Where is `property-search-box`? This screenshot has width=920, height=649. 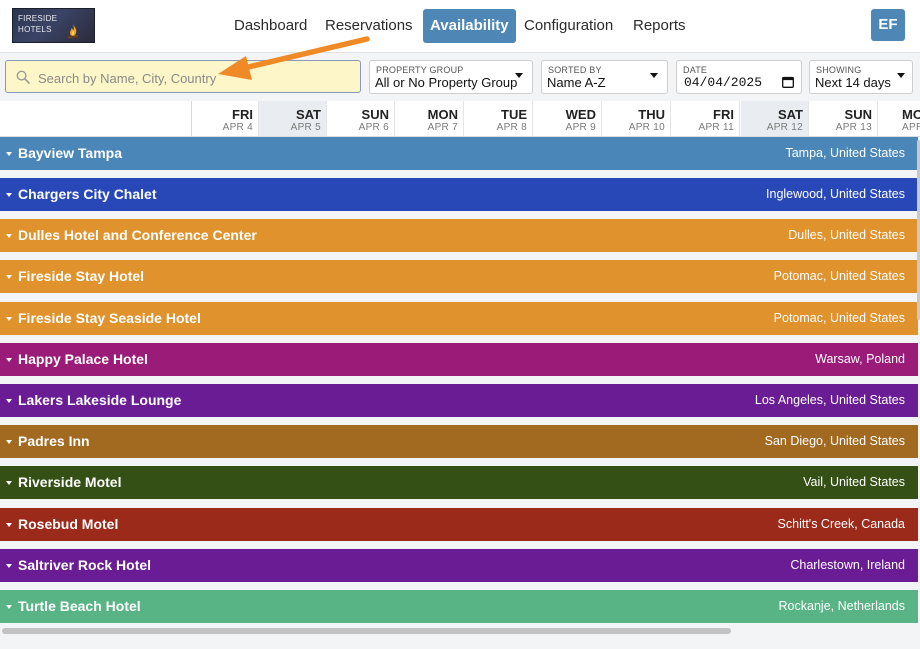
property-search-box is located at coordinates (183, 76).